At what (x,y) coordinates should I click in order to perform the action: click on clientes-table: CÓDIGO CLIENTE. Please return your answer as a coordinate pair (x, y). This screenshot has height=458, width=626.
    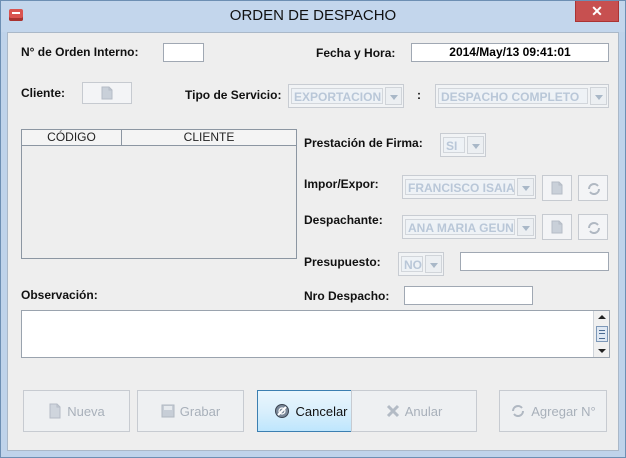
    Looking at the image, I should click on (159, 194).